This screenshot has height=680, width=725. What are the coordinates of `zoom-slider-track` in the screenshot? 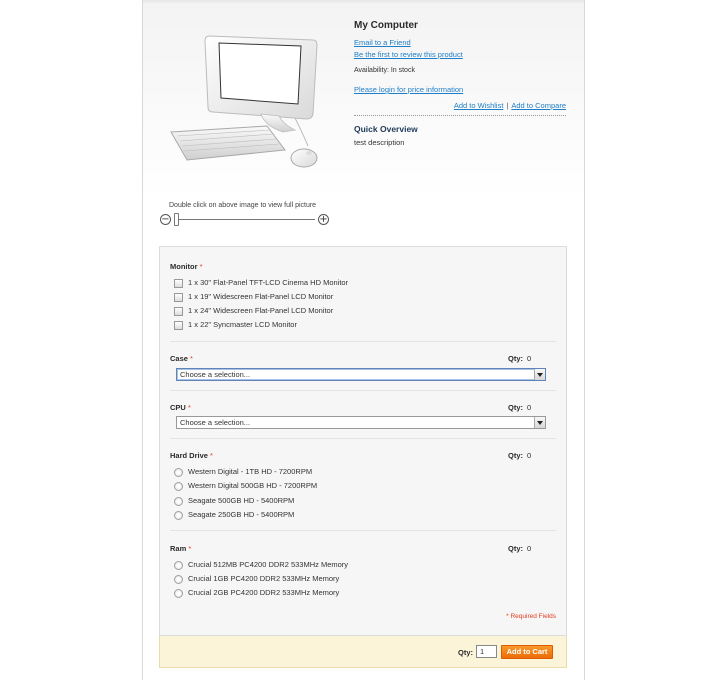 It's located at (244, 219).